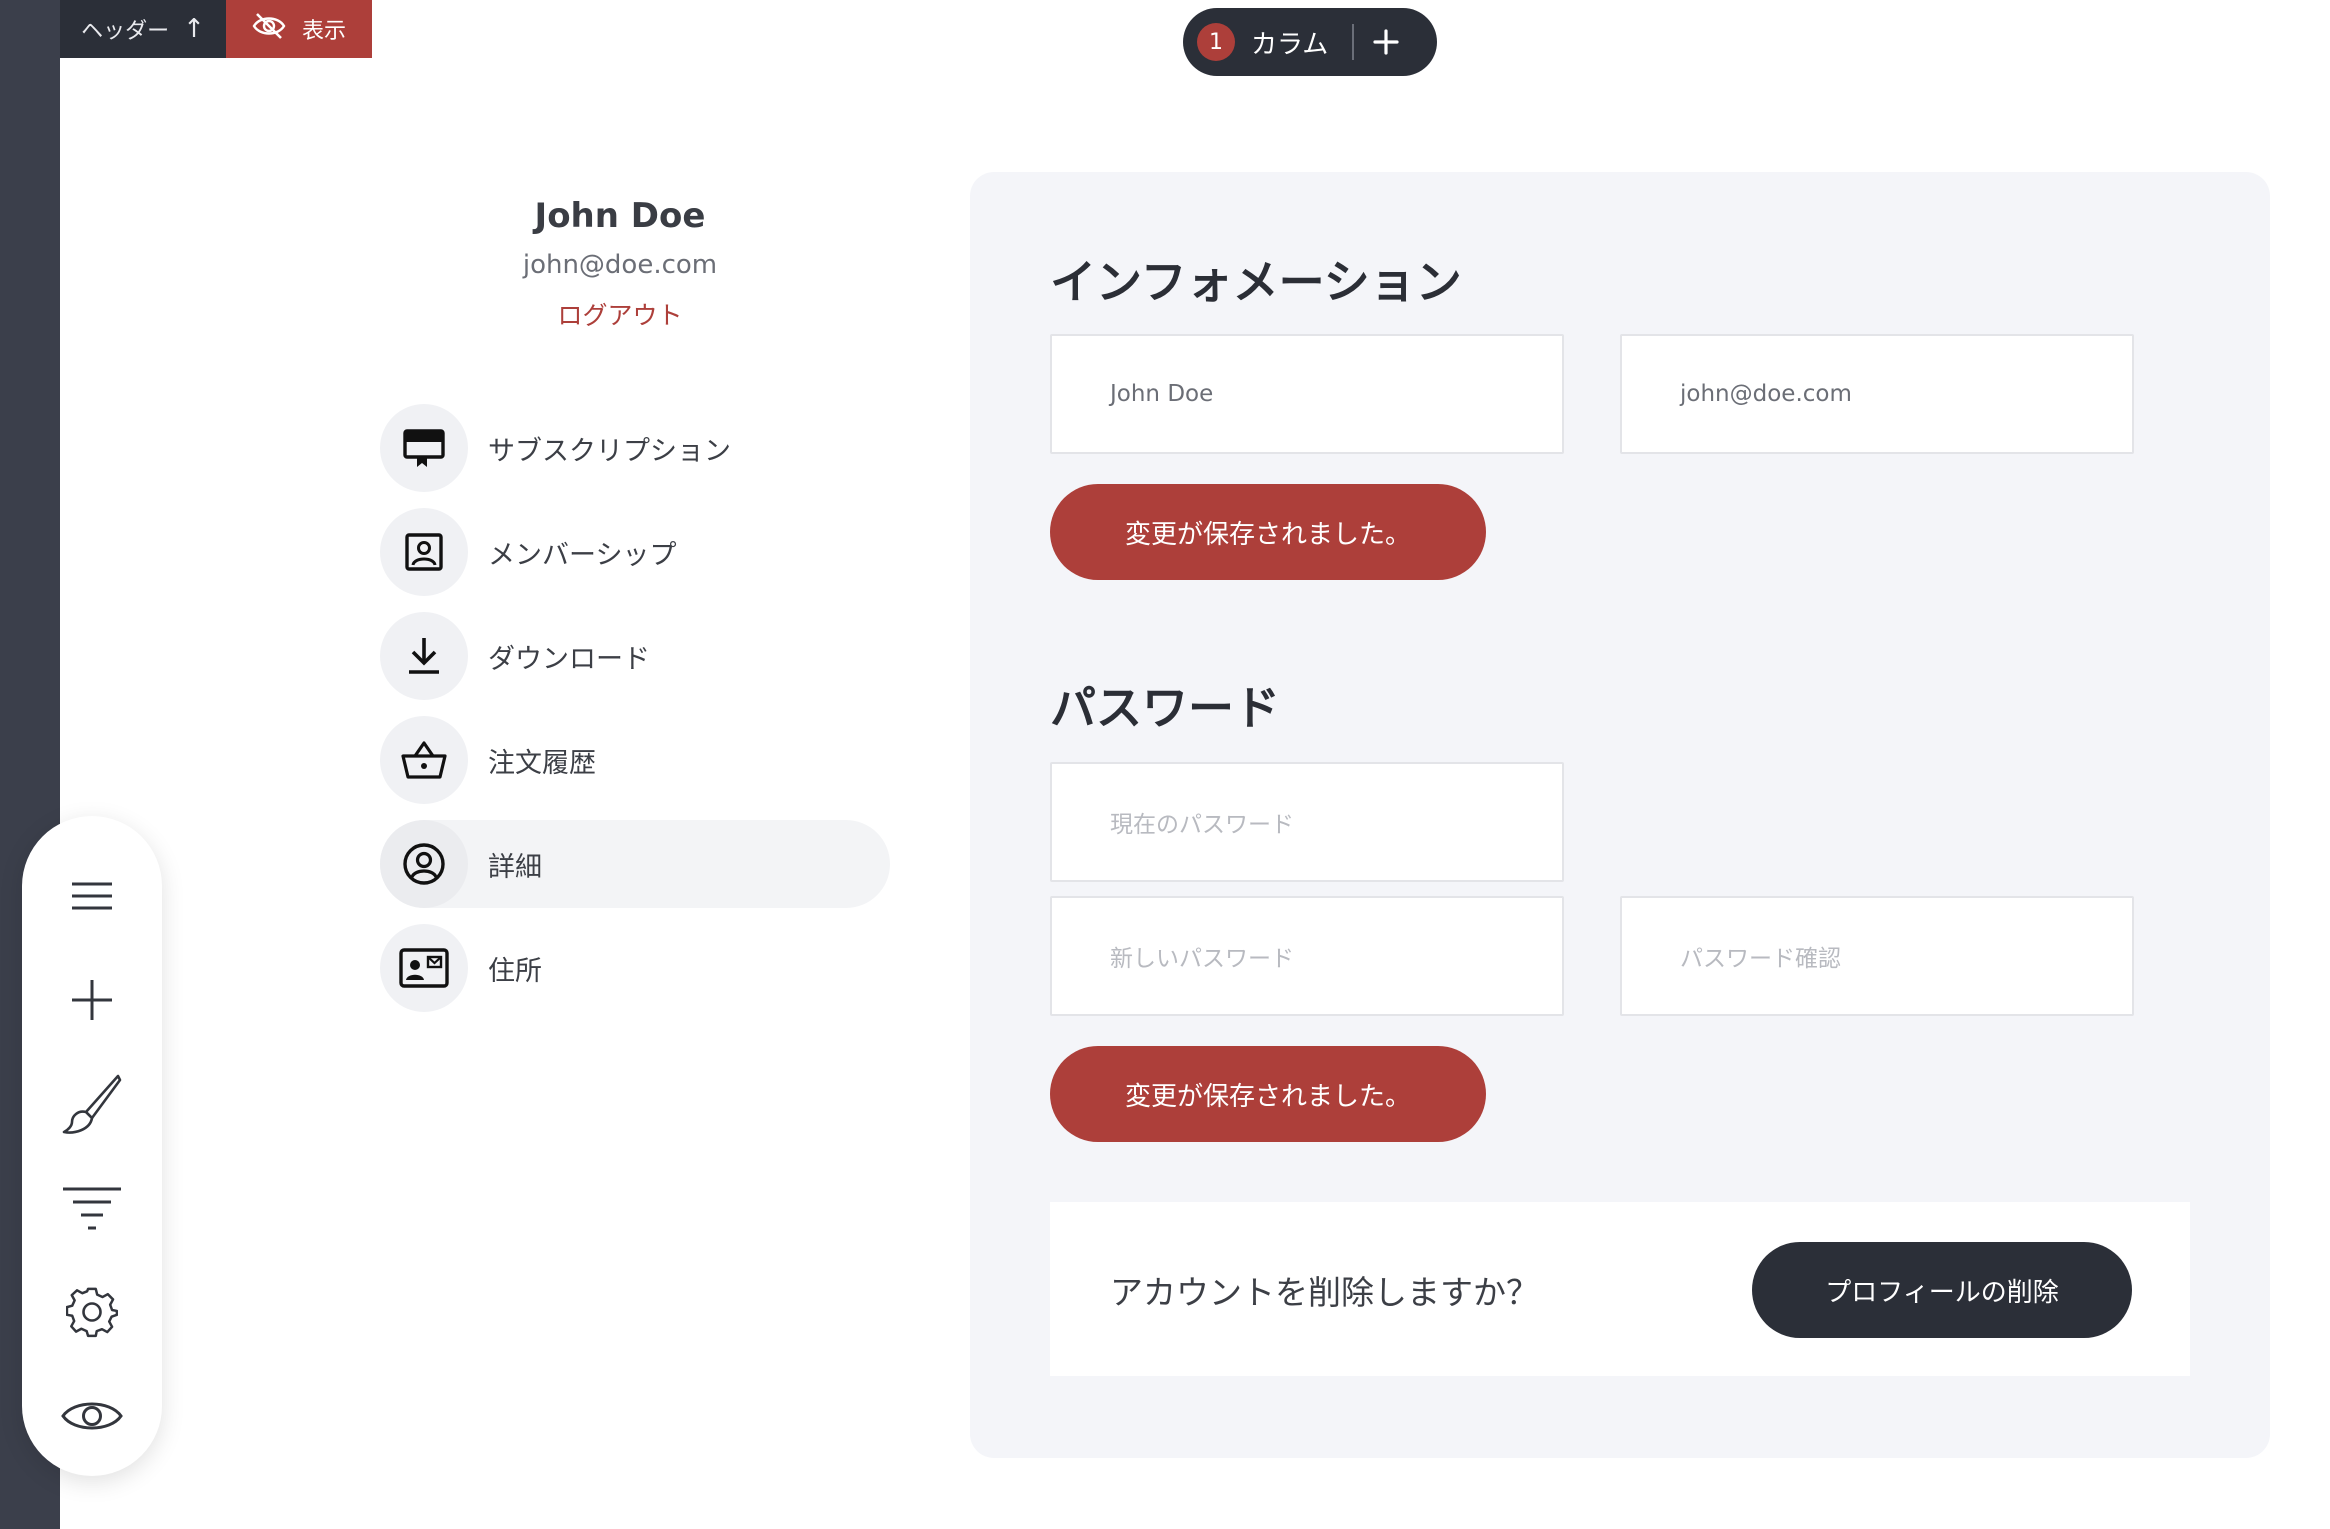 This screenshot has width=2330, height=1529. Describe the element at coordinates (1165, 708) in the screenshot. I see `password-title: パスワード` at that location.